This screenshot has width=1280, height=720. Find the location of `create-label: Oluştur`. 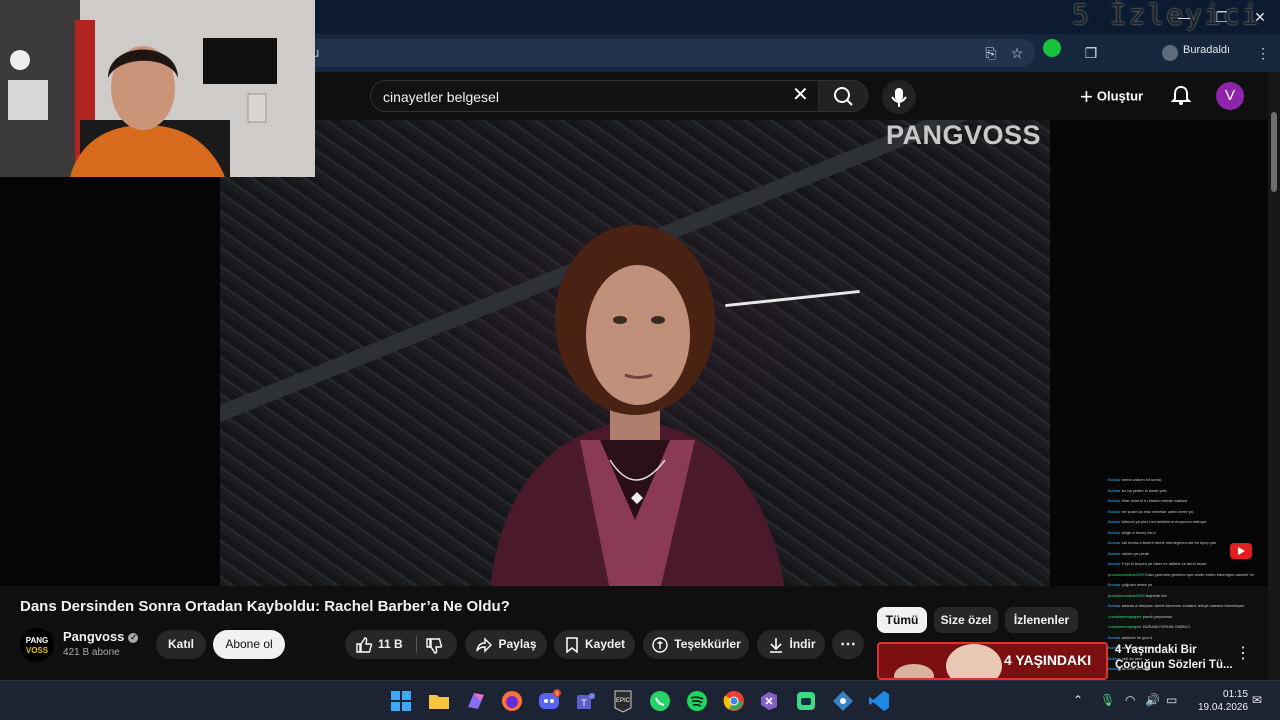

create-label: Oluştur is located at coordinates (1120, 96).